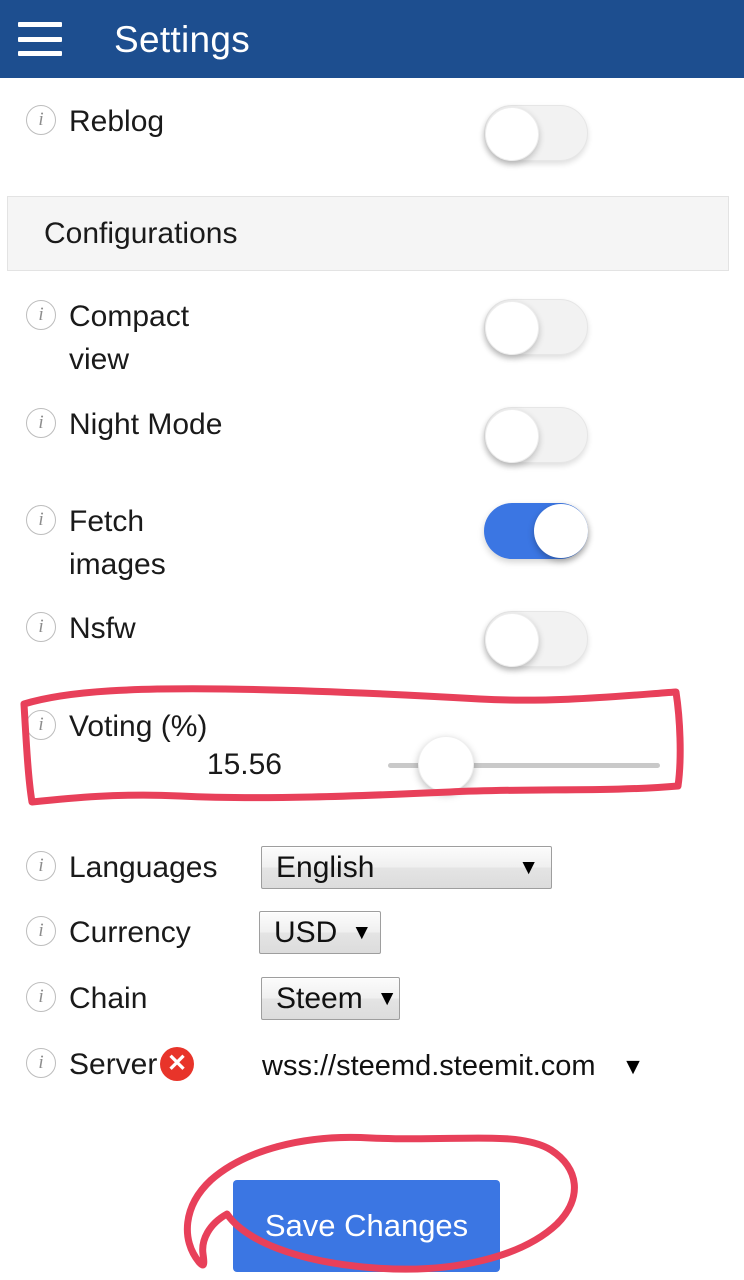  I want to click on save-changes-button: Save Changes, so click(366, 1226).